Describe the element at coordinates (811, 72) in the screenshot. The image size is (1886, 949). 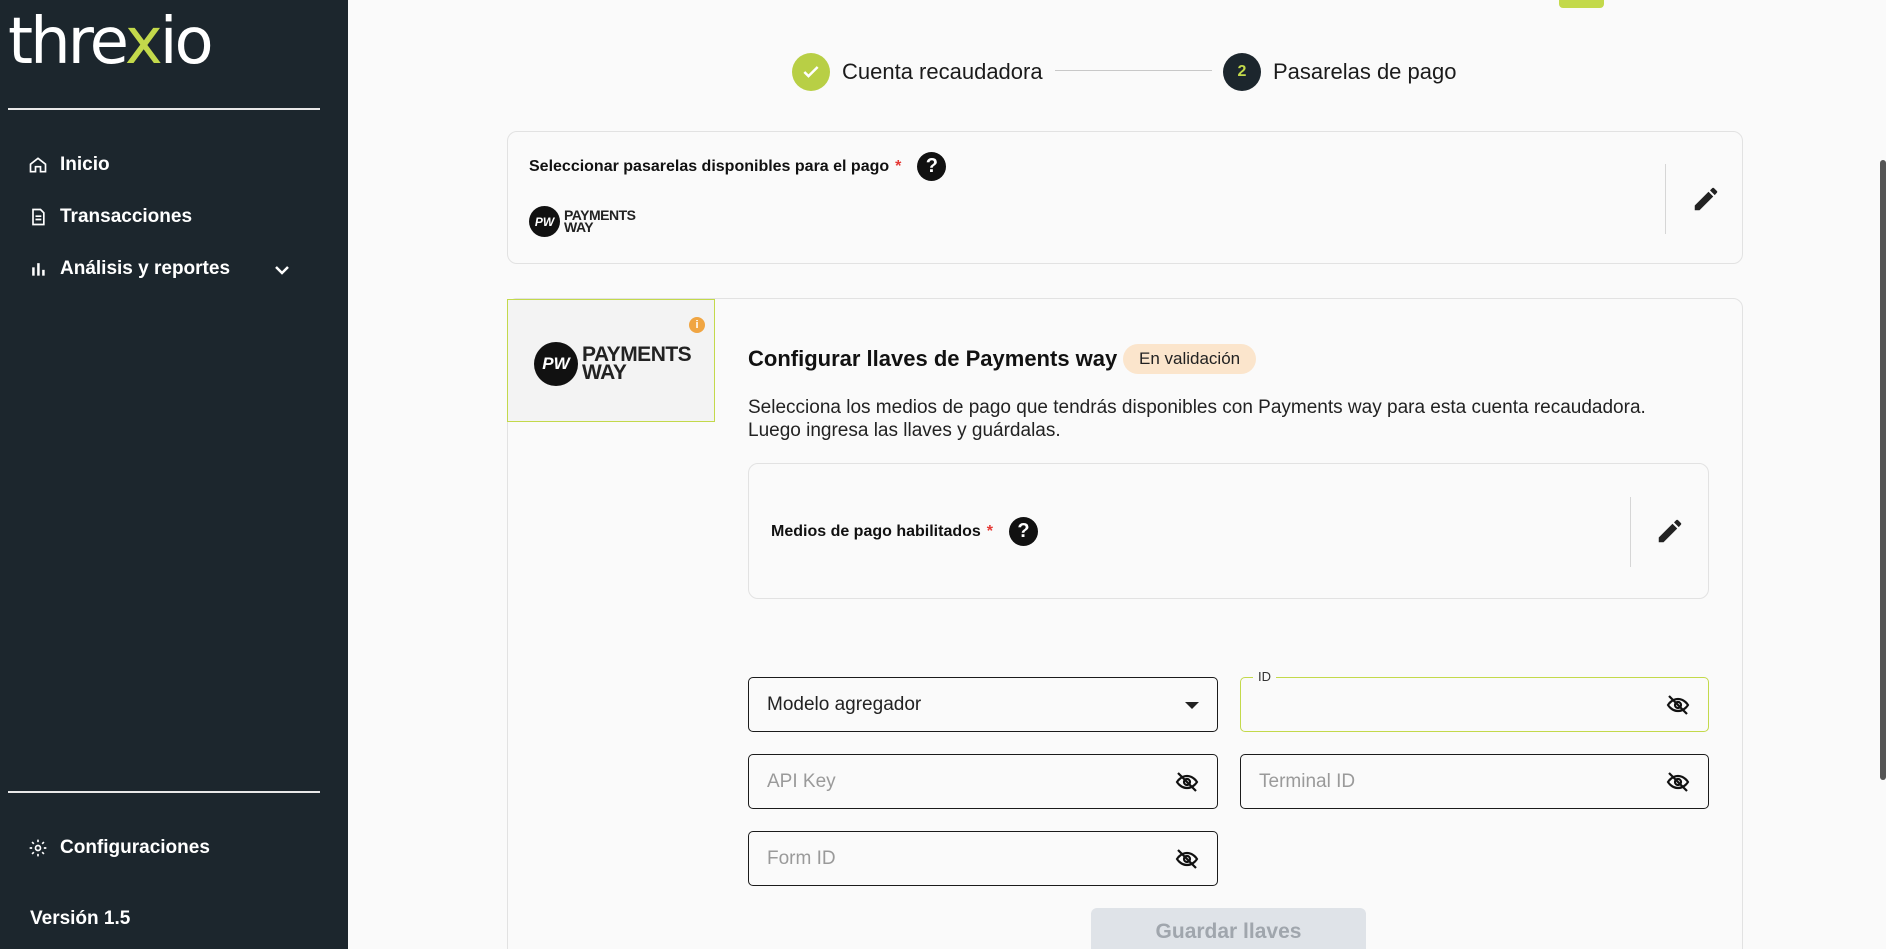
I see `check-icon` at that location.